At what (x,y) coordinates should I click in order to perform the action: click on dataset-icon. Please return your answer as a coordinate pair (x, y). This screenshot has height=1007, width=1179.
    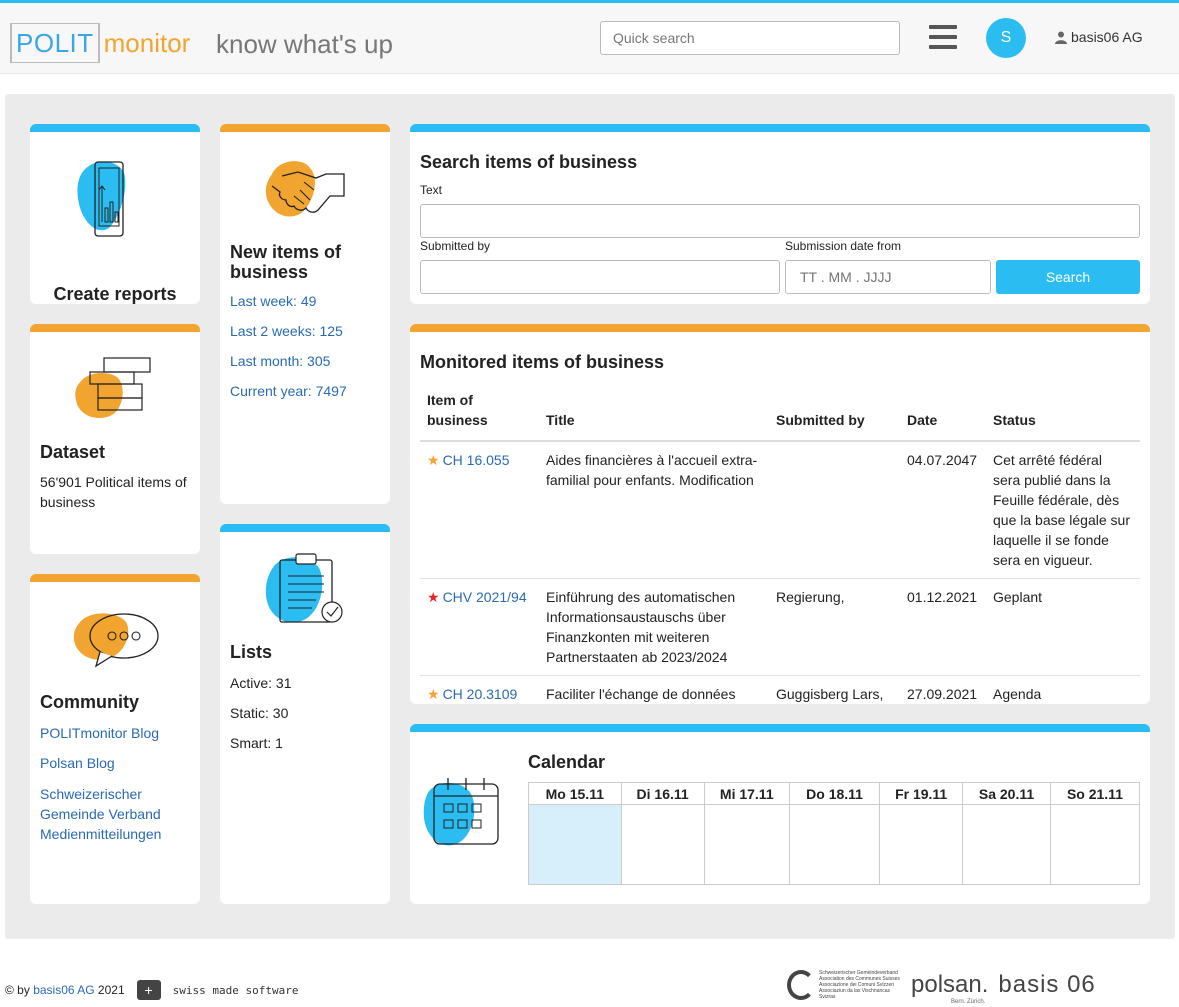
    Looking at the image, I should click on (113, 388).